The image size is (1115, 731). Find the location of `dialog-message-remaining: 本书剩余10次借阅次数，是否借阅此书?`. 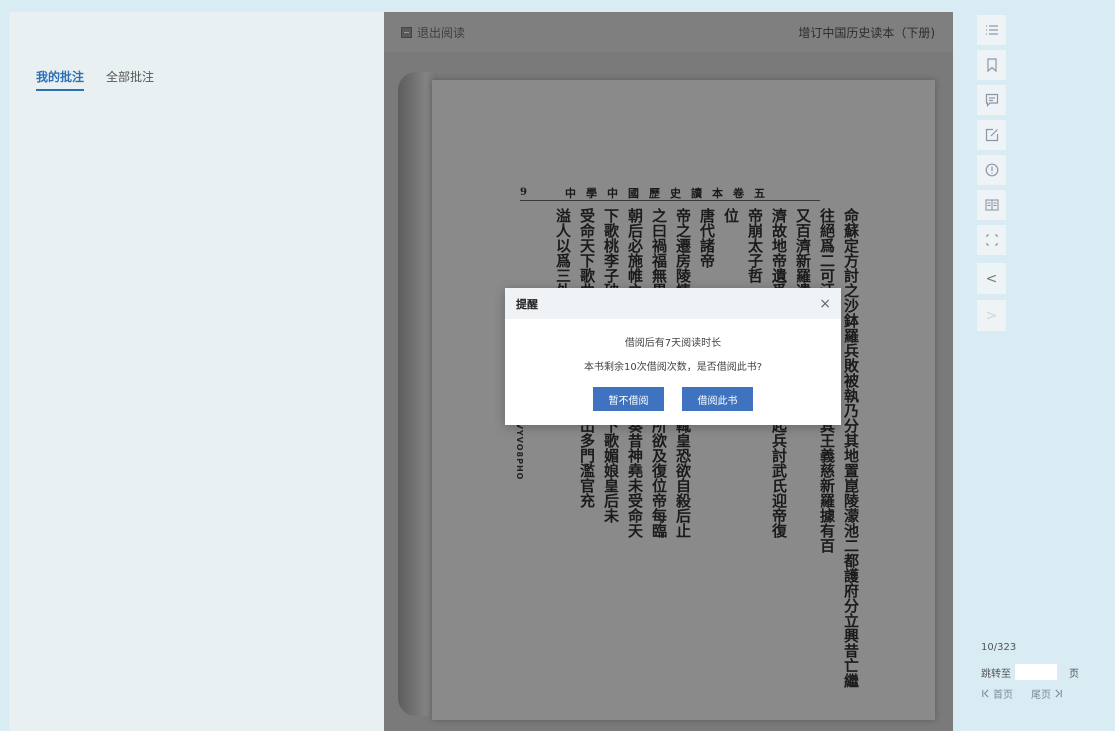

dialog-message-remaining: 本书剩余10次借阅次数，是否借阅此书? is located at coordinates (673, 367).